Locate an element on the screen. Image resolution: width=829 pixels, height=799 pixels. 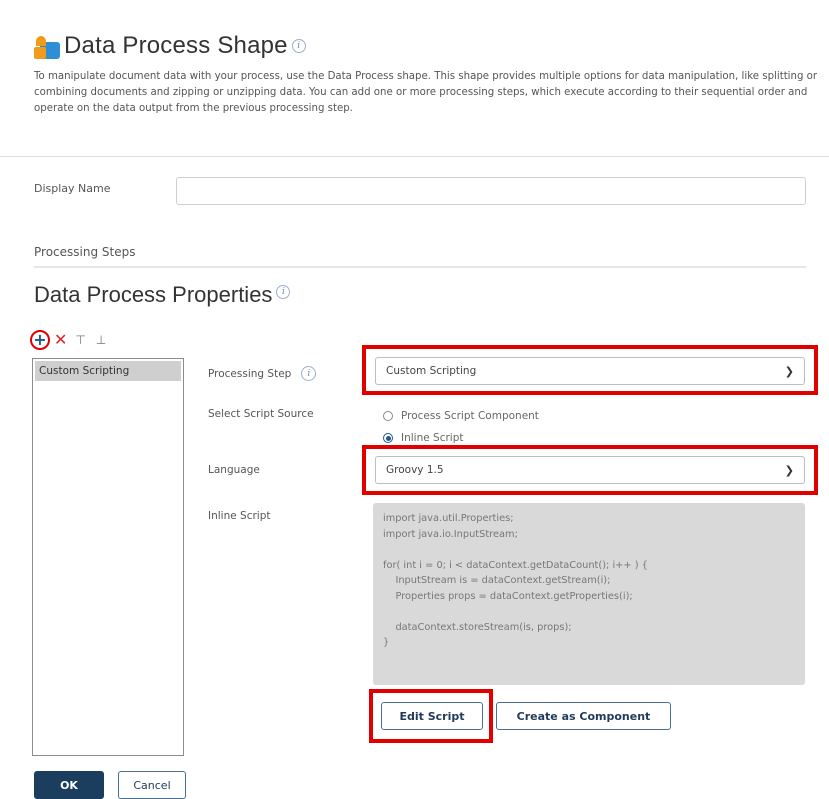
radio-inline-script: Inline Script is located at coordinates (423, 438).